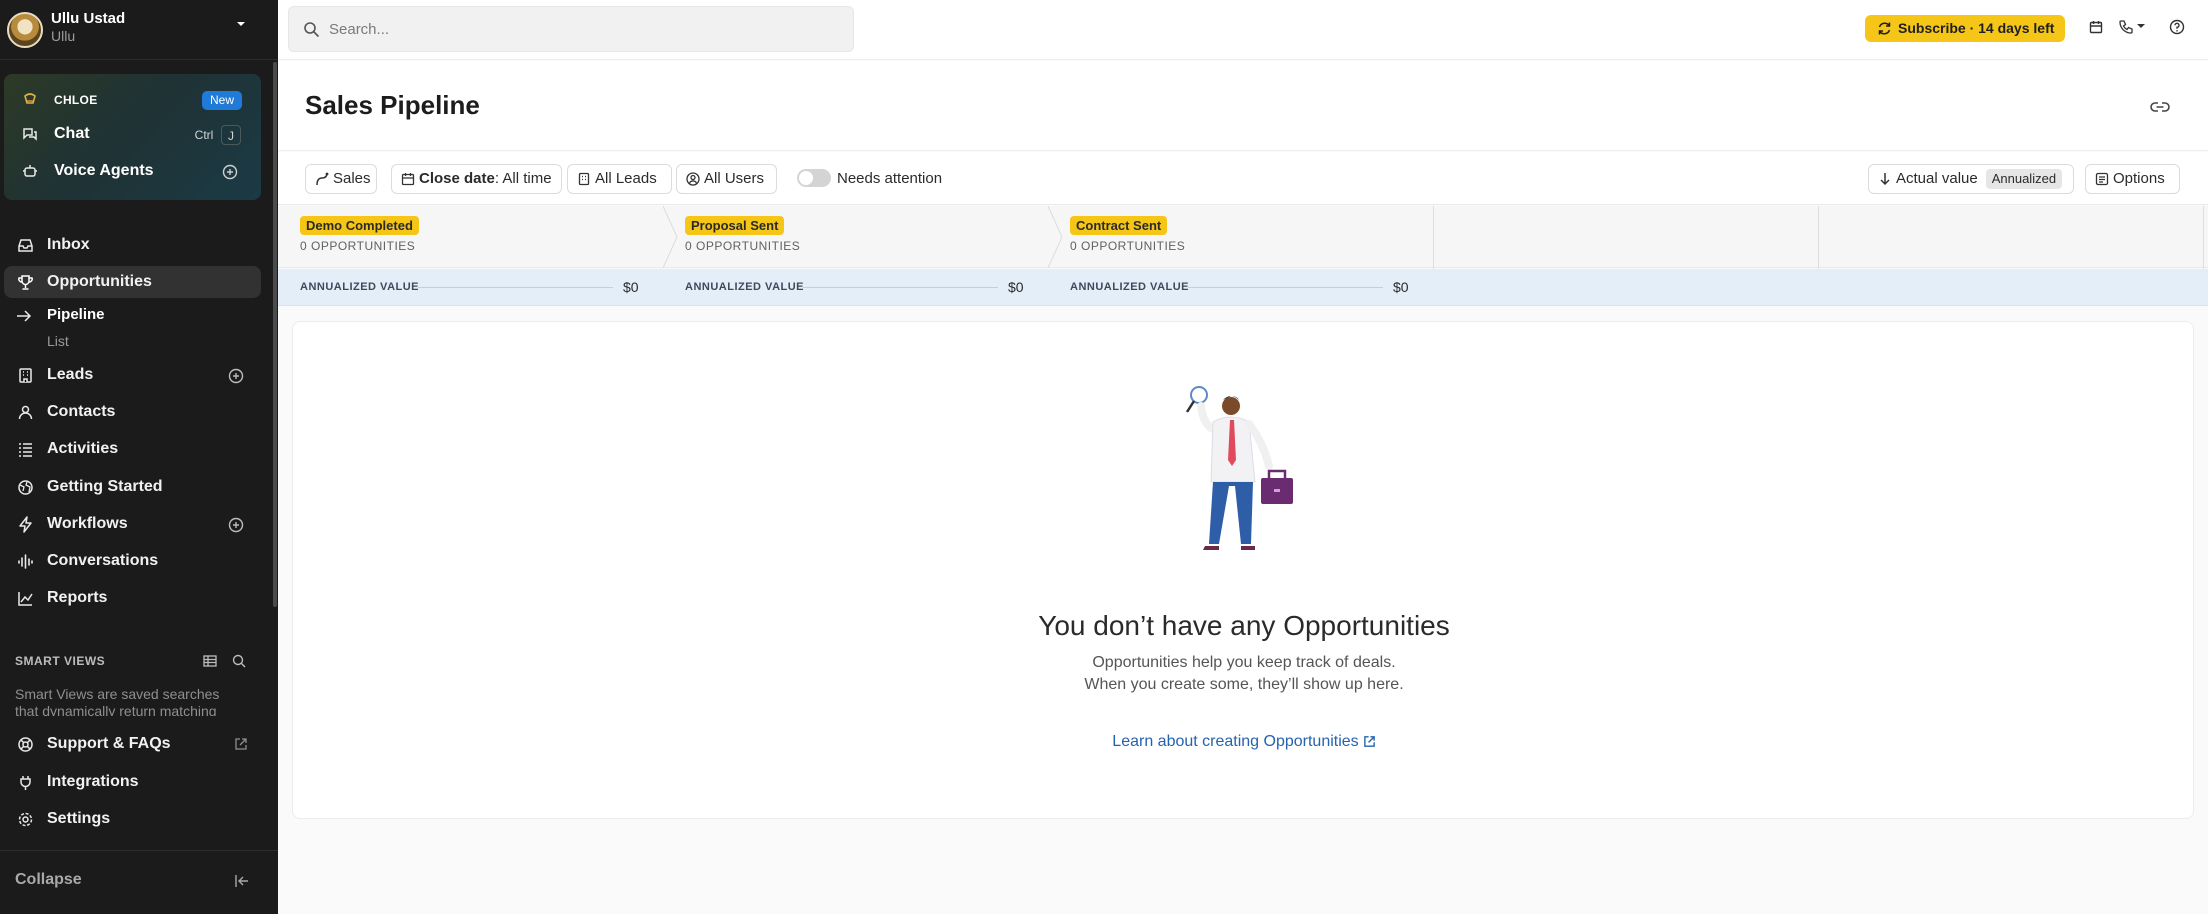  I want to click on sidebar-item-label: Opportunities, so click(99, 281).